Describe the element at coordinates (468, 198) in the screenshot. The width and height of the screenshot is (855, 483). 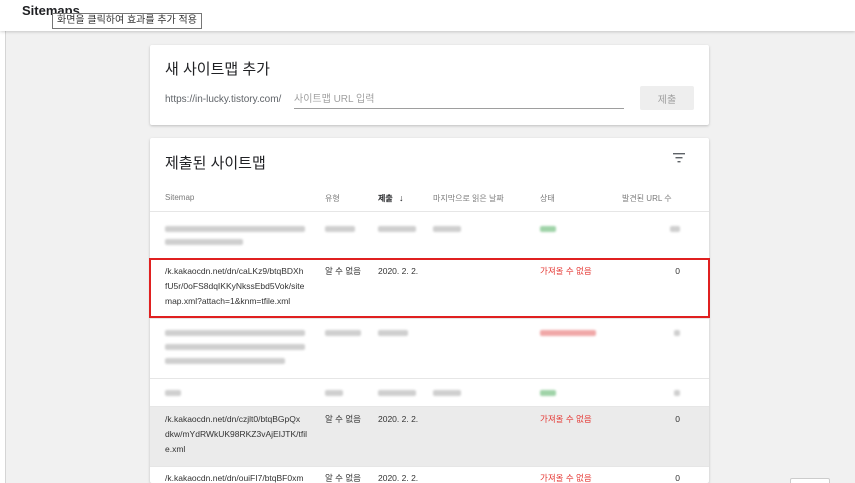
I see `column-header-last-read: 마지막으로 읽은 날짜` at that location.